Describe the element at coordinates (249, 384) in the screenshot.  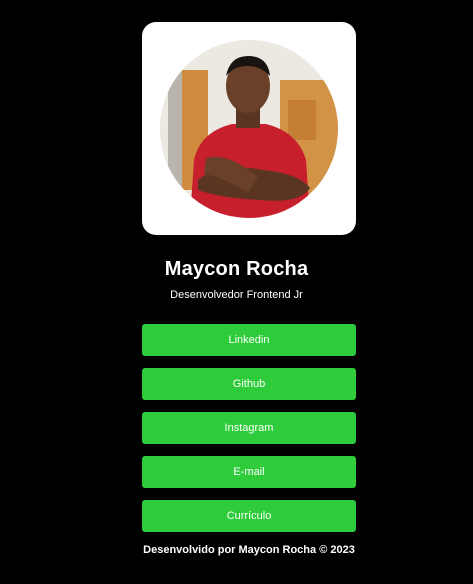
I see `github-button: Github` at that location.